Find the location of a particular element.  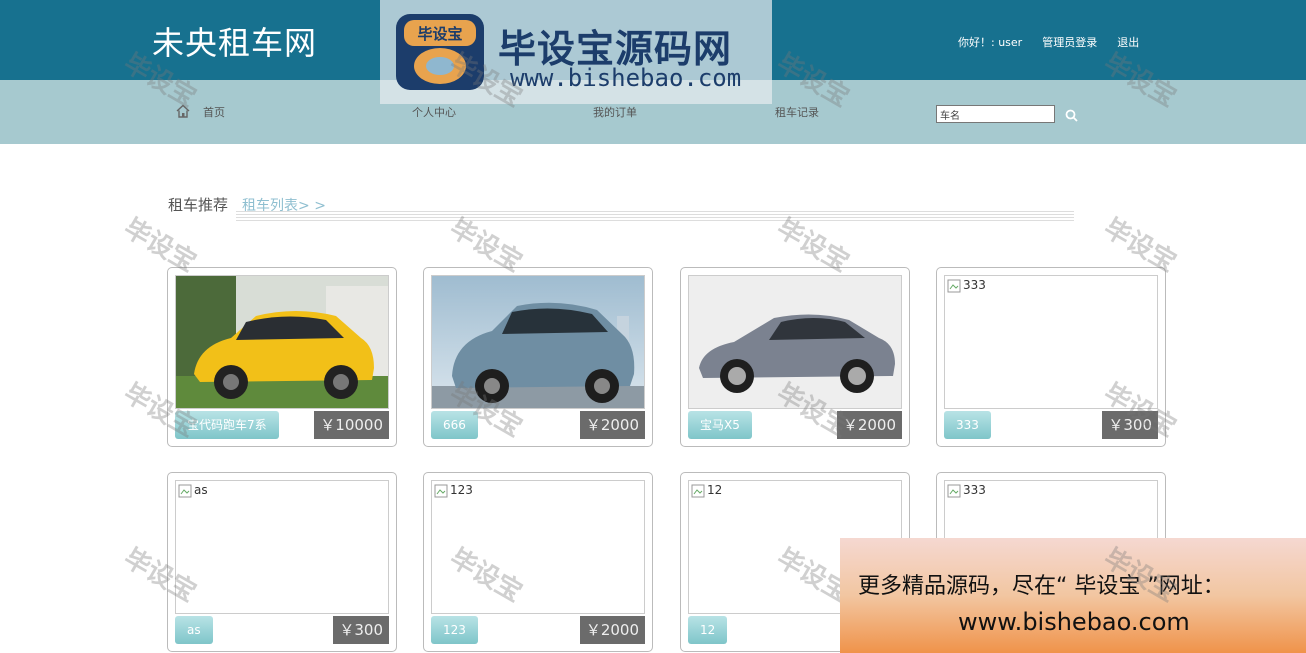

car-name: 123 is located at coordinates (454, 630).